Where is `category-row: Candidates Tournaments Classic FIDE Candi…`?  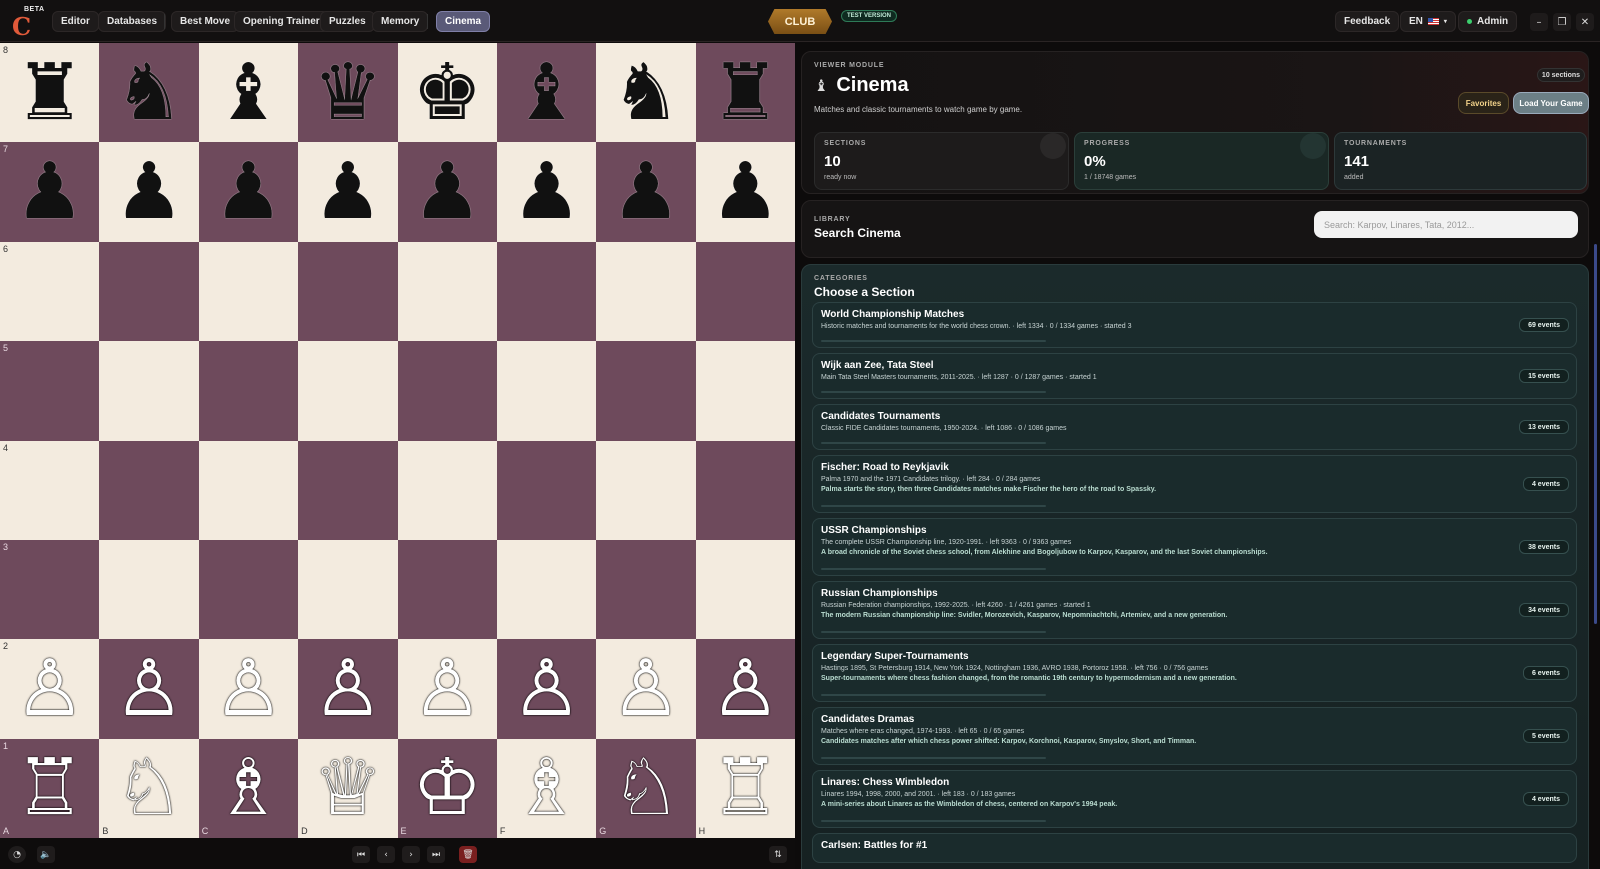
category-row: Candidates Tournaments Classic FIDE Candi… is located at coordinates (1194, 427).